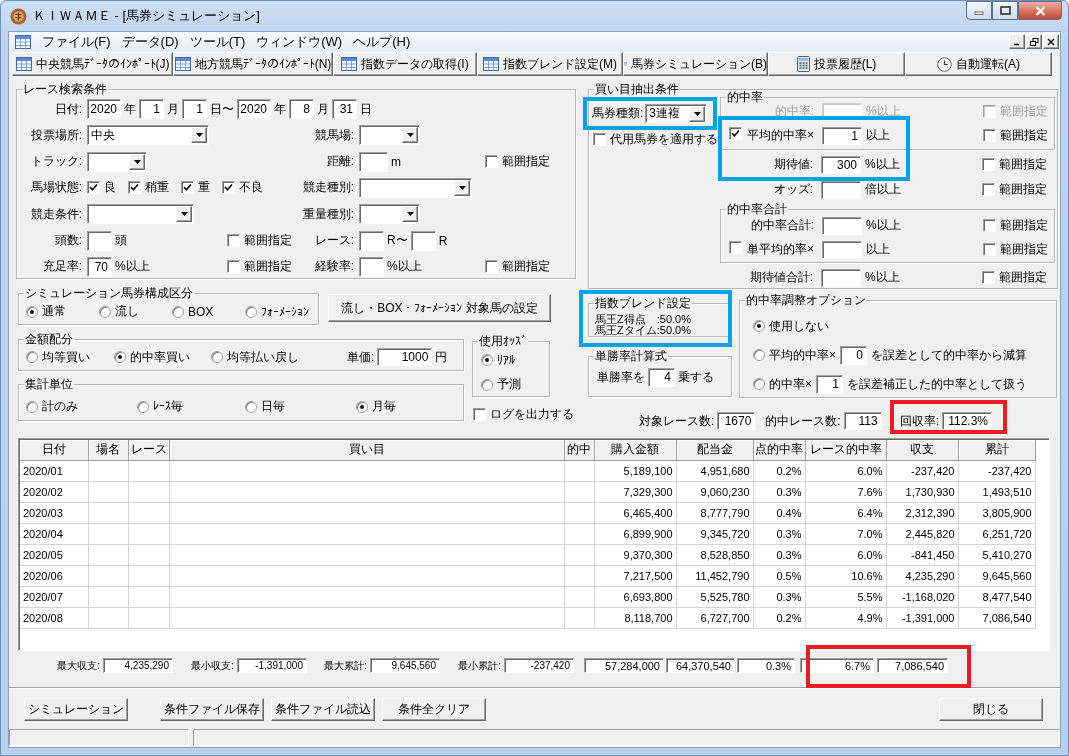 The height and width of the screenshot is (756, 1069). I want to click on checkbox-label: 不良, so click(251, 188).